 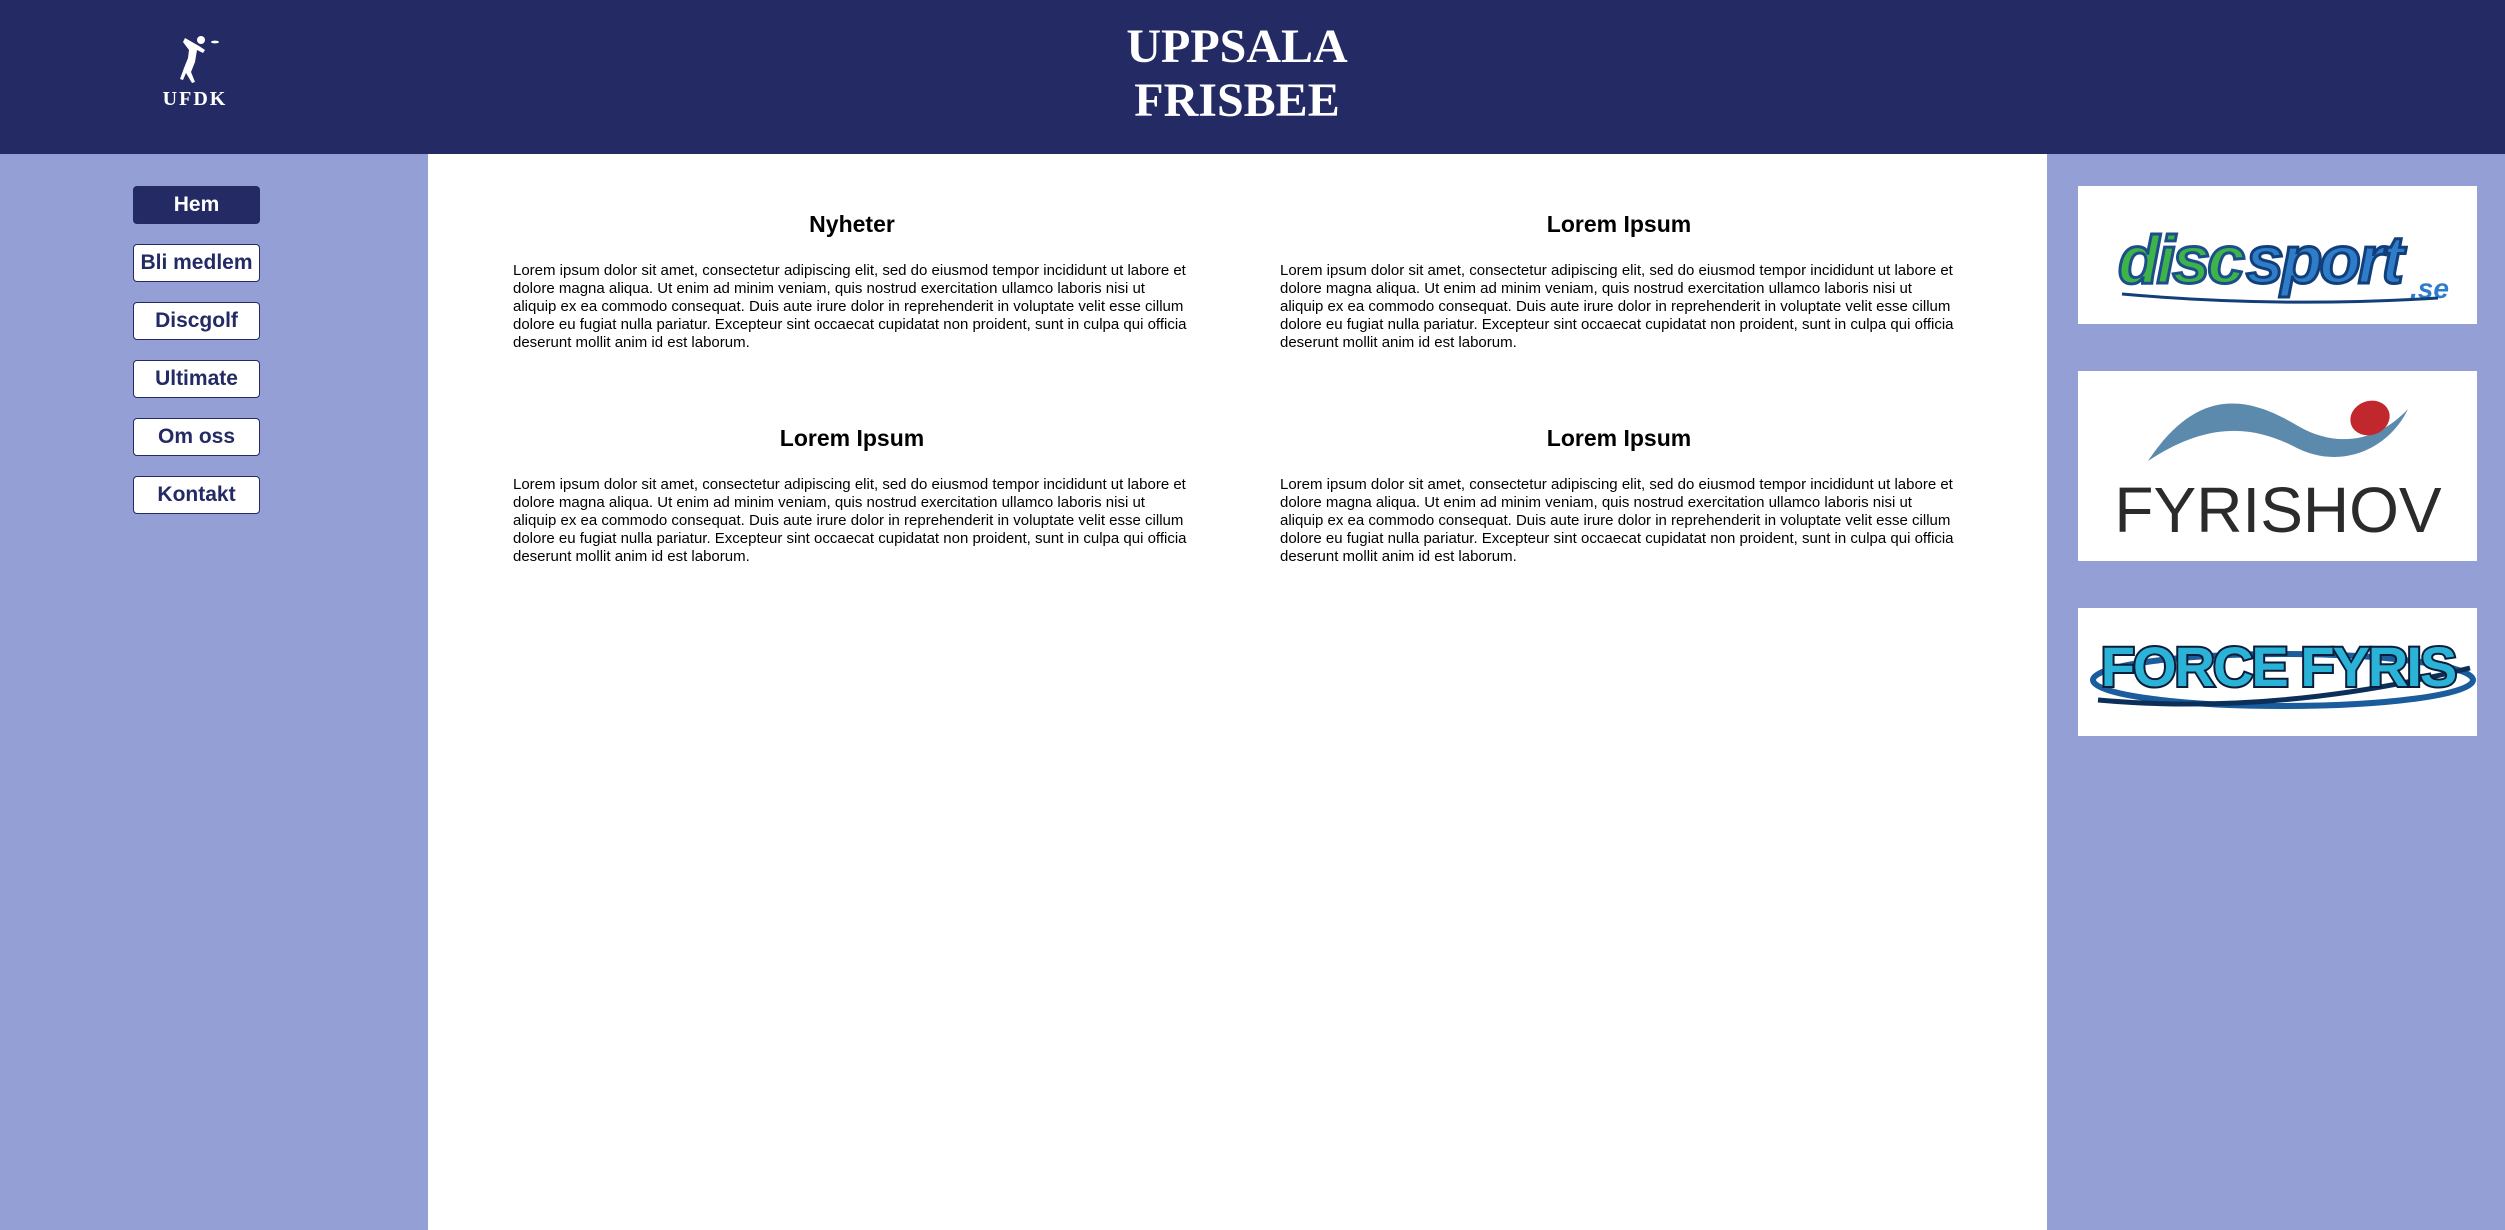 I want to click on ufdk-logo: UFDK, so click(x=195, y=73).